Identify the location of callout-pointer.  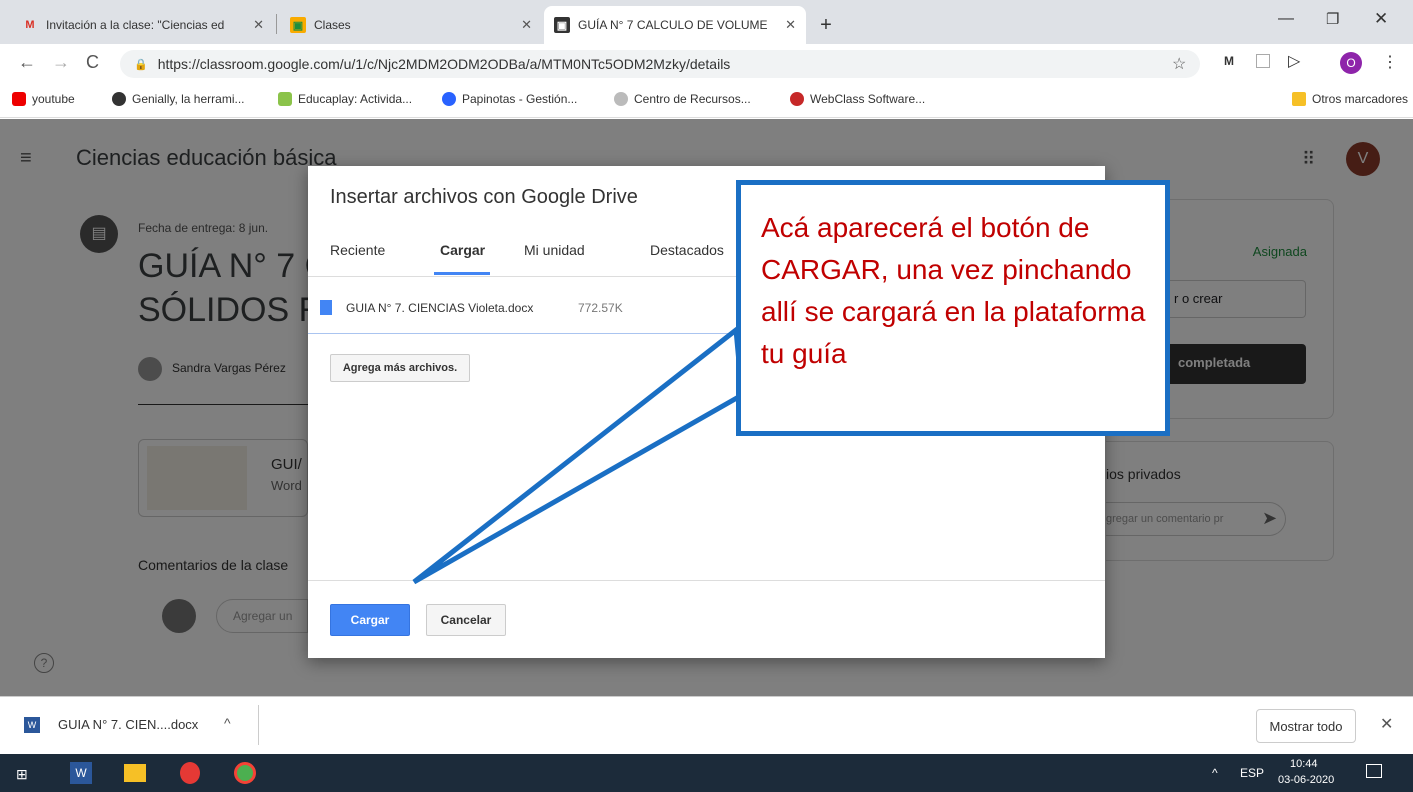
(578, 455).